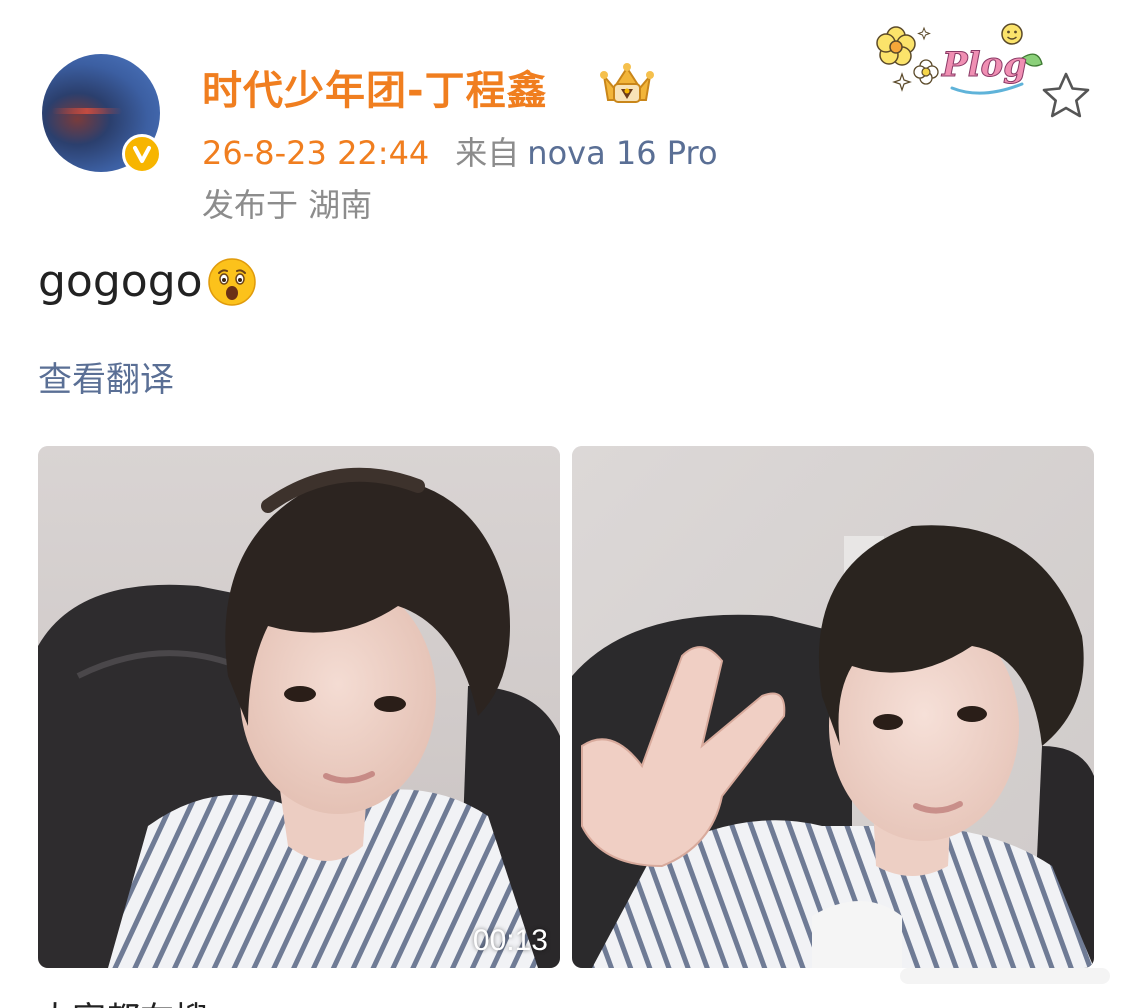 The image size is (1132, 1008). What do you see at coordinates (106, 376) in the screenshot?
I see `view-translation-link: 查看翻译` at bounding box center [106, 376].